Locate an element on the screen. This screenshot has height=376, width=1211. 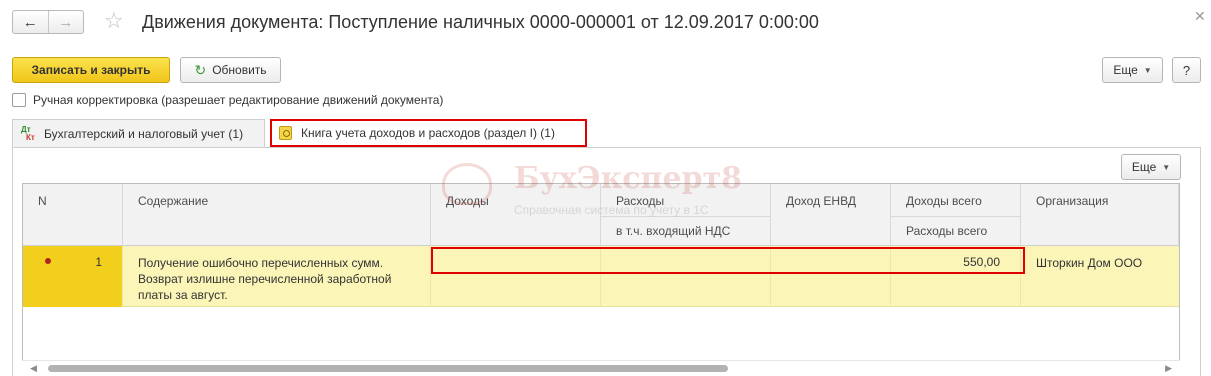
column-total-income-label: Доходы всего is located at coordinates (944, 201).